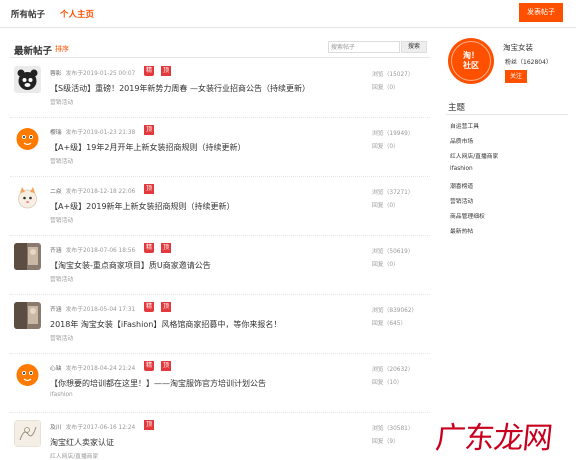 This screenshot has width=576, height=460. Describe the element at coordinates (74, 455) in the screenshot. I see `post-category: 红人网店/直播商家` at that location.